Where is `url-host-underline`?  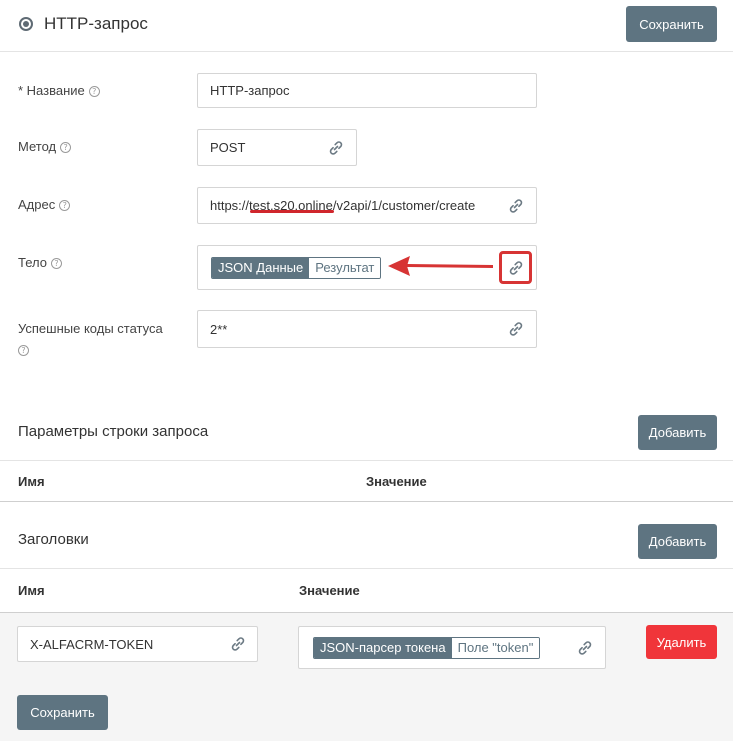
url-host-underline is located at coordinates (292, 211).